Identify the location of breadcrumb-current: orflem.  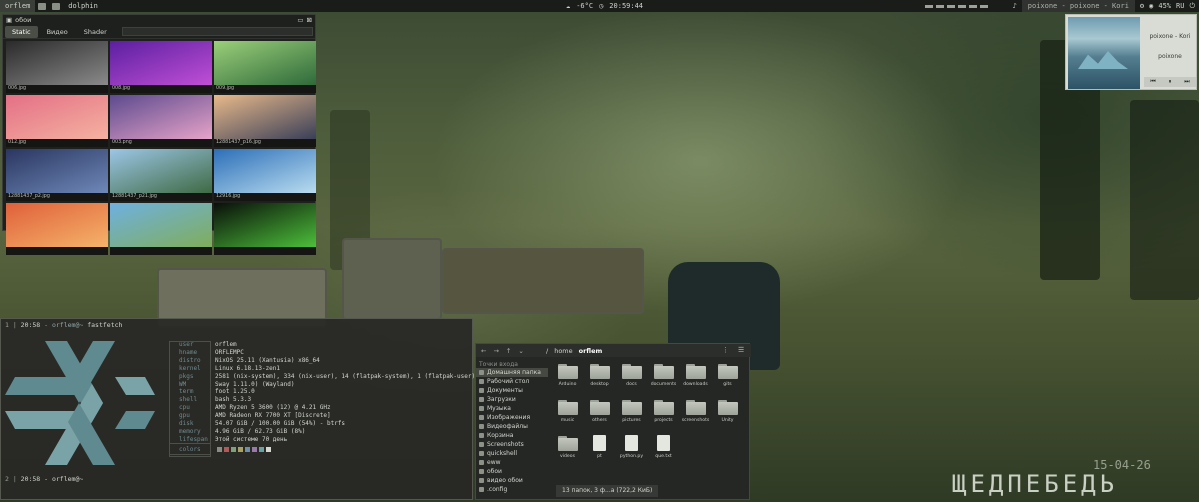
(591, 351).